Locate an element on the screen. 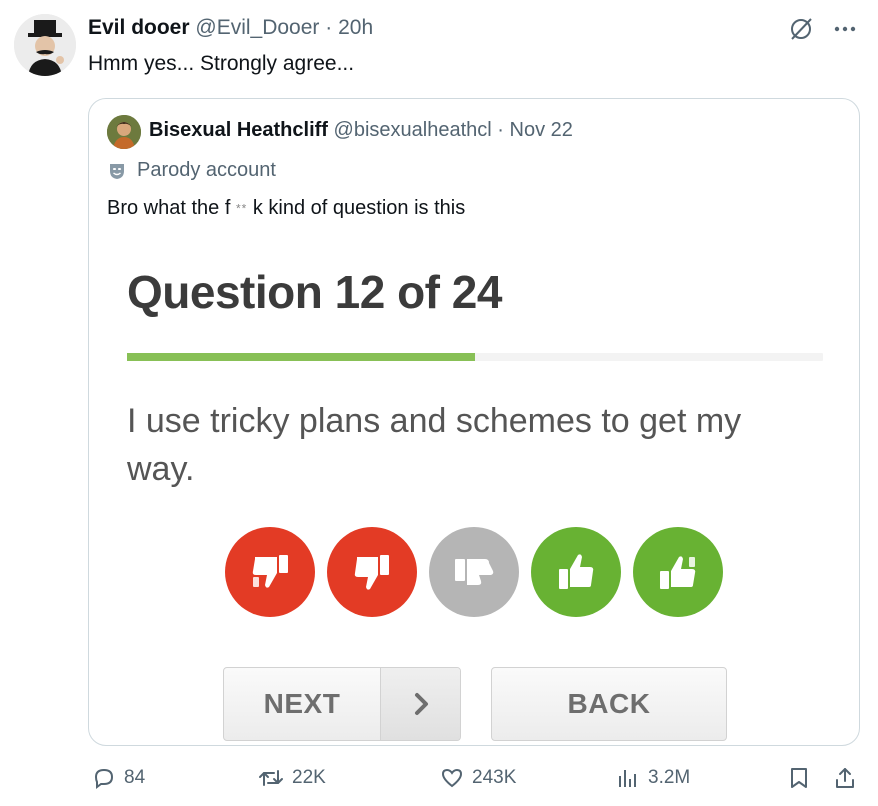 The width and height of the screenshot is (878, 806). quoted-text-before: Bro what the f is located at coordinates (169, 208).